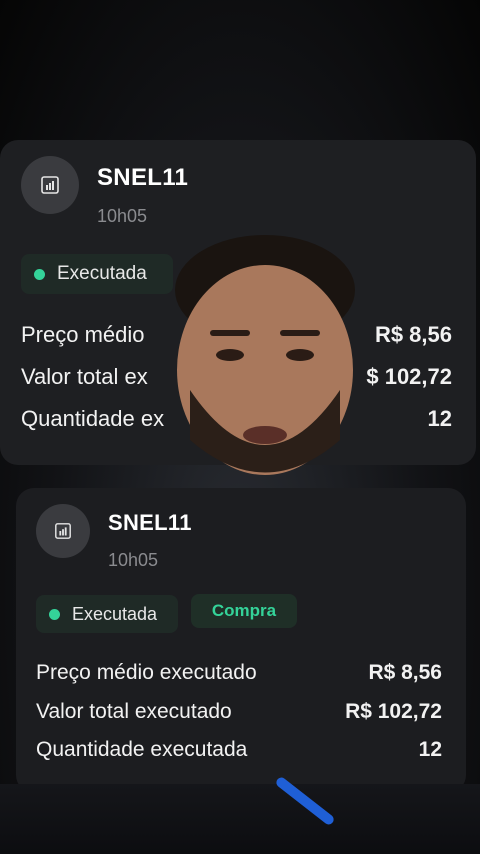 Image resolution: width=480 pixels, height=854 pixels. Describe the element at coordinates (265, 355) in the screenshot. I see `presenter-figure` at that location.